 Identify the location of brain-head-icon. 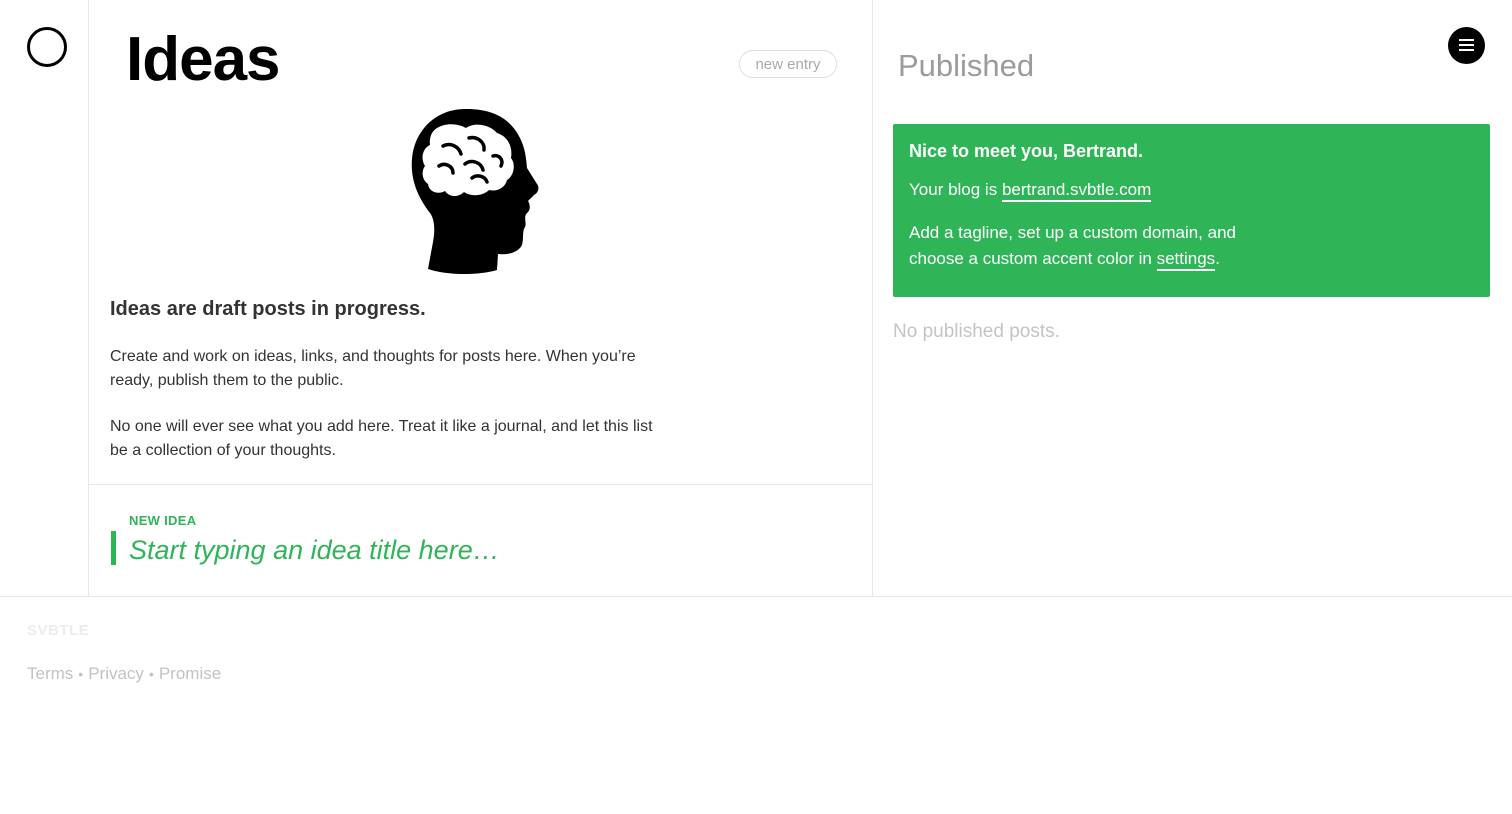
(475, 191).